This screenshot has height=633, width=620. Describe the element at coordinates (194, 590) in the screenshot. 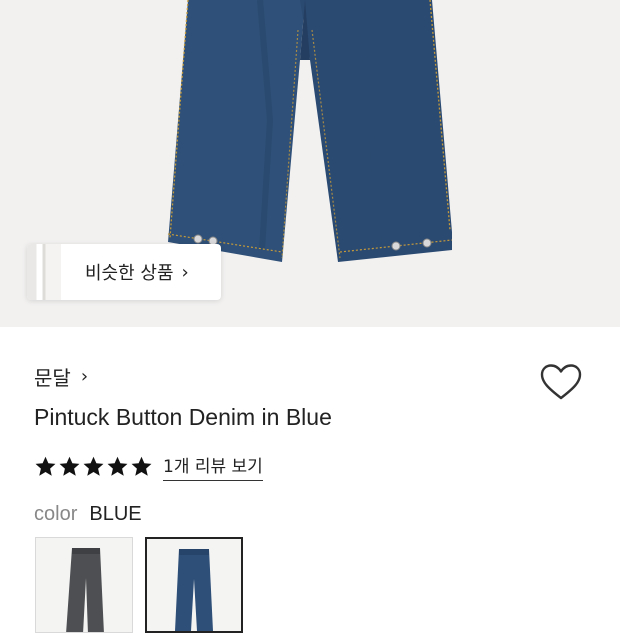

I see `blue-pants-thumbnail` at that location.